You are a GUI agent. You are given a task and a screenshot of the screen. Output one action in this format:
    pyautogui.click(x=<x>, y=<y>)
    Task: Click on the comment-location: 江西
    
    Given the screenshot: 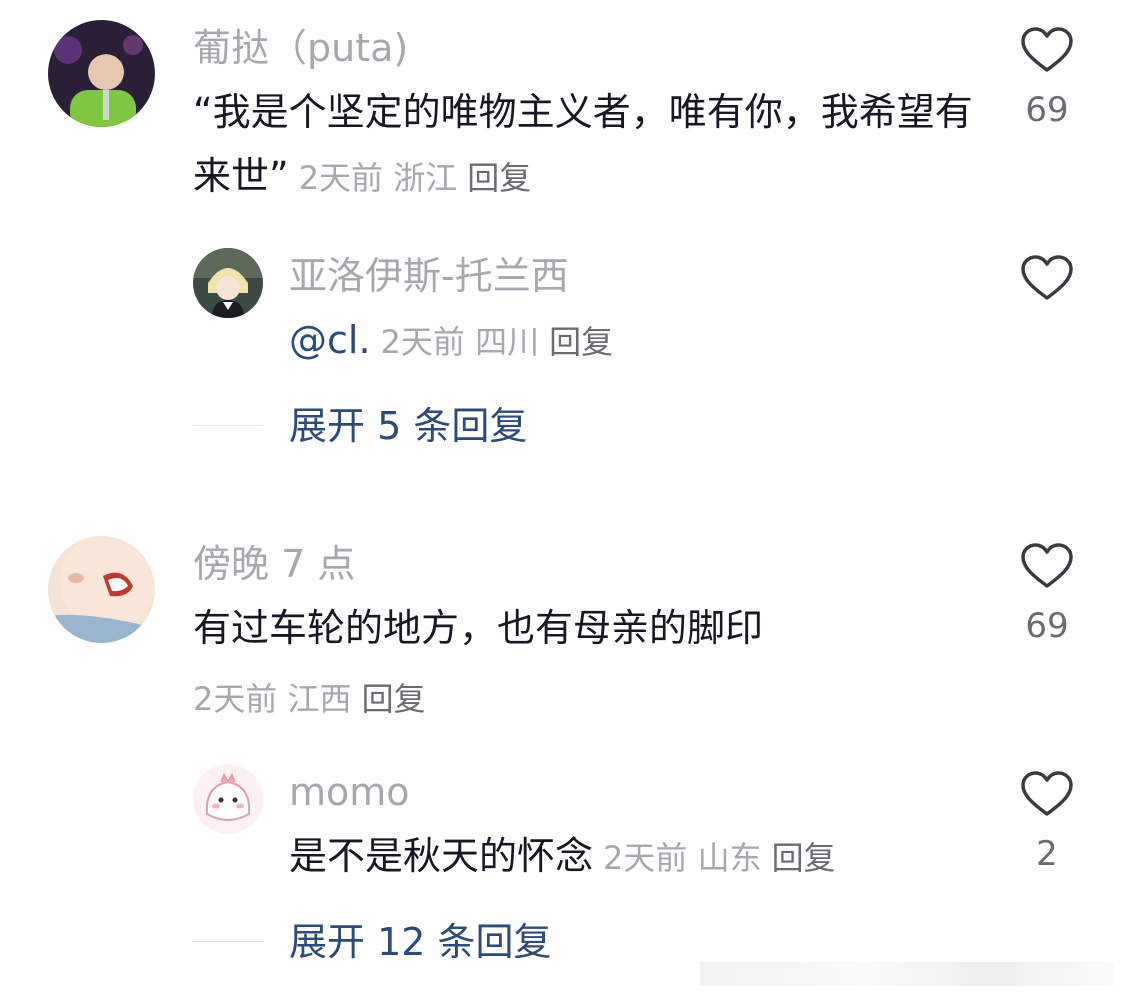 What is the action you would take?
    pyautogui.click(x=319, y=699)
    